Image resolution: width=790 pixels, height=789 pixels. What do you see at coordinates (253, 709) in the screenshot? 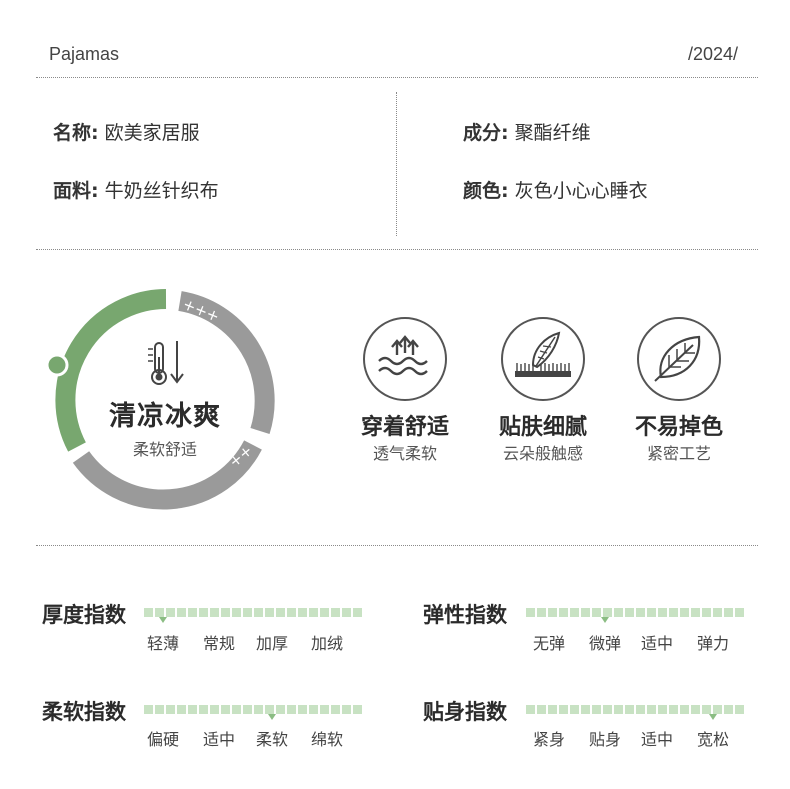
I see `index-bar-softness` at bounding box center [253, 709].